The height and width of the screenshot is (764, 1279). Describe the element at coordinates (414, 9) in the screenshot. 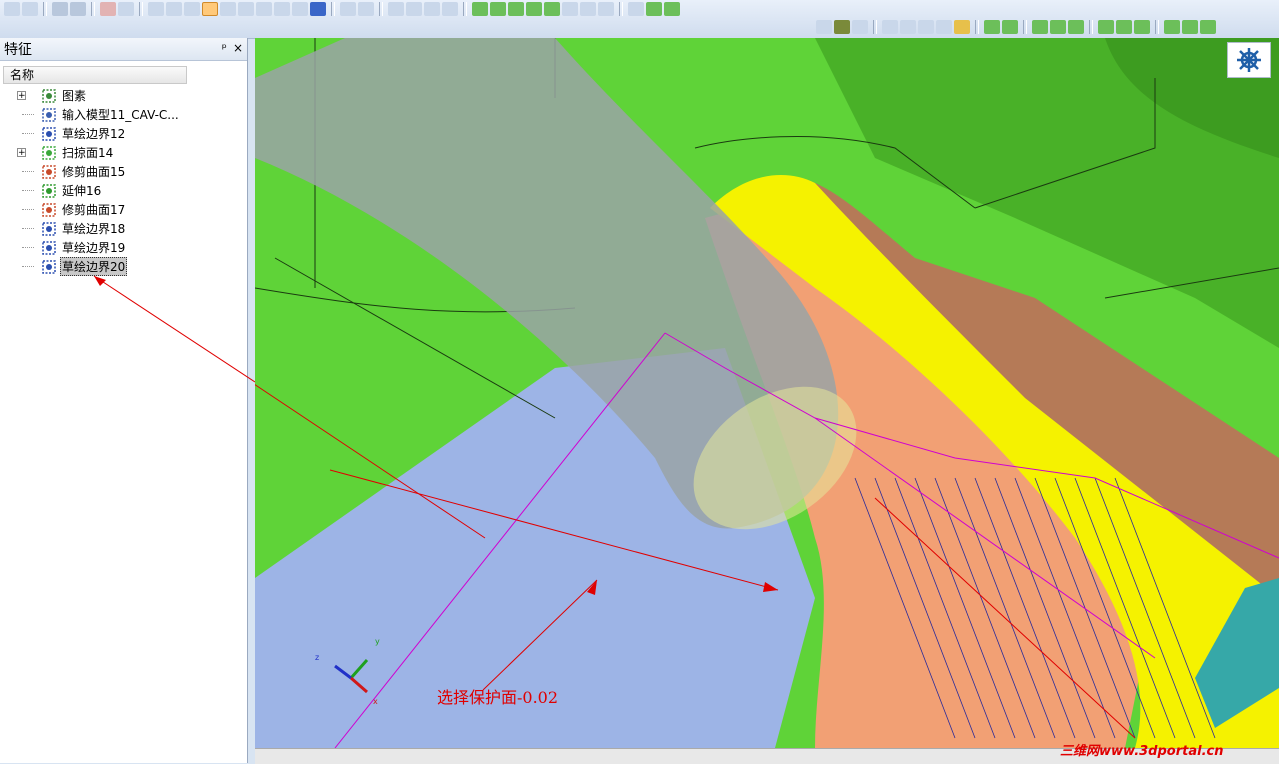

I see `arc-tool-icon` at that location.